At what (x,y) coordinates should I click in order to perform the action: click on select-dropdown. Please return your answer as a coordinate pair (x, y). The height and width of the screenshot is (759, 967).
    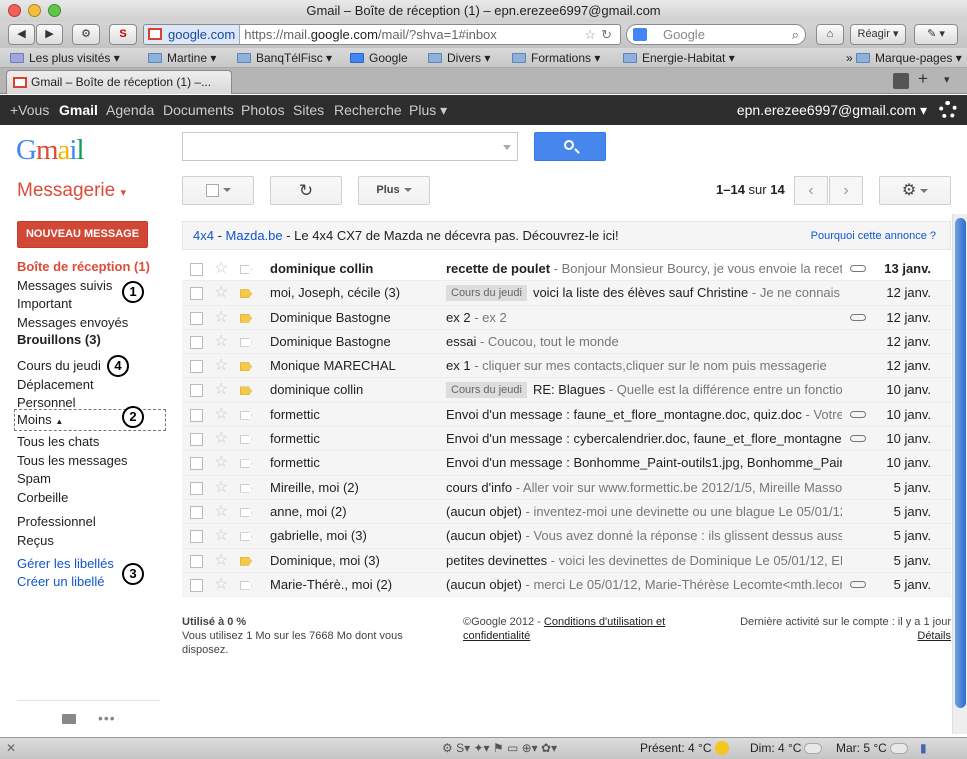
    Looking at the image, I should click on (218, 190).